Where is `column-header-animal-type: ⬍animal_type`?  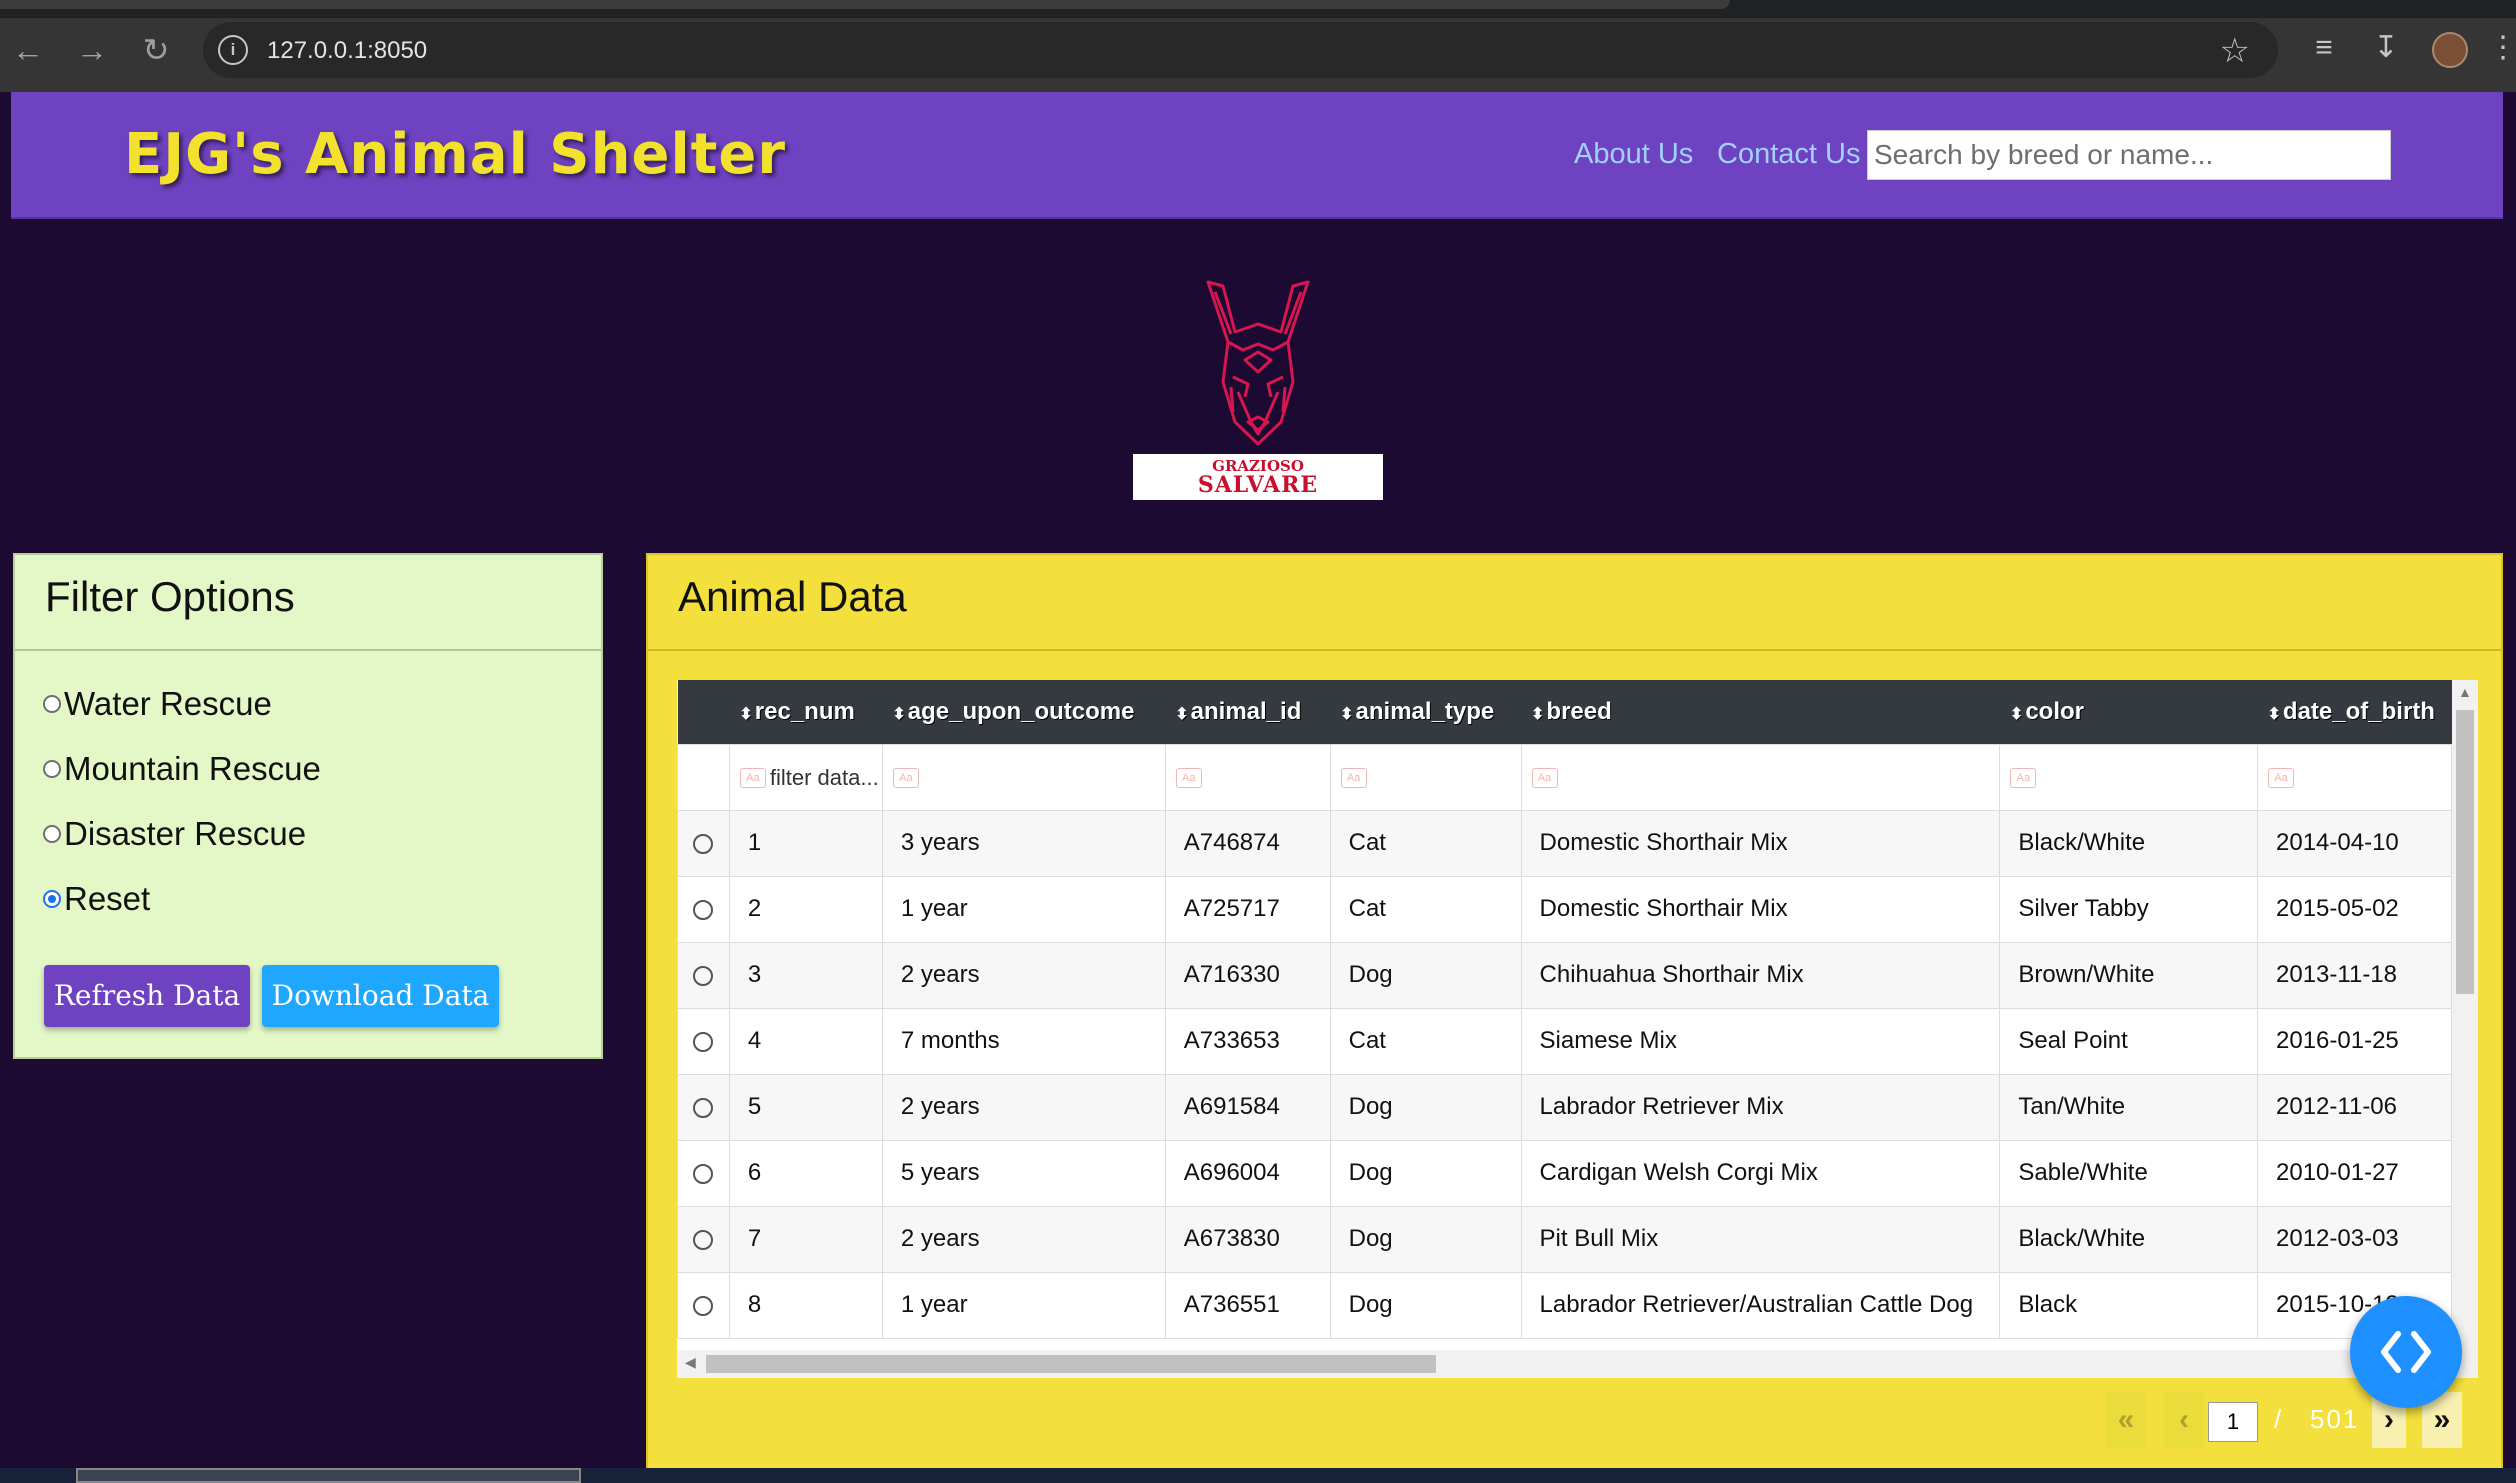
column-header-animal-type: ⬍animal_type is located at coordinates (1425, 712).